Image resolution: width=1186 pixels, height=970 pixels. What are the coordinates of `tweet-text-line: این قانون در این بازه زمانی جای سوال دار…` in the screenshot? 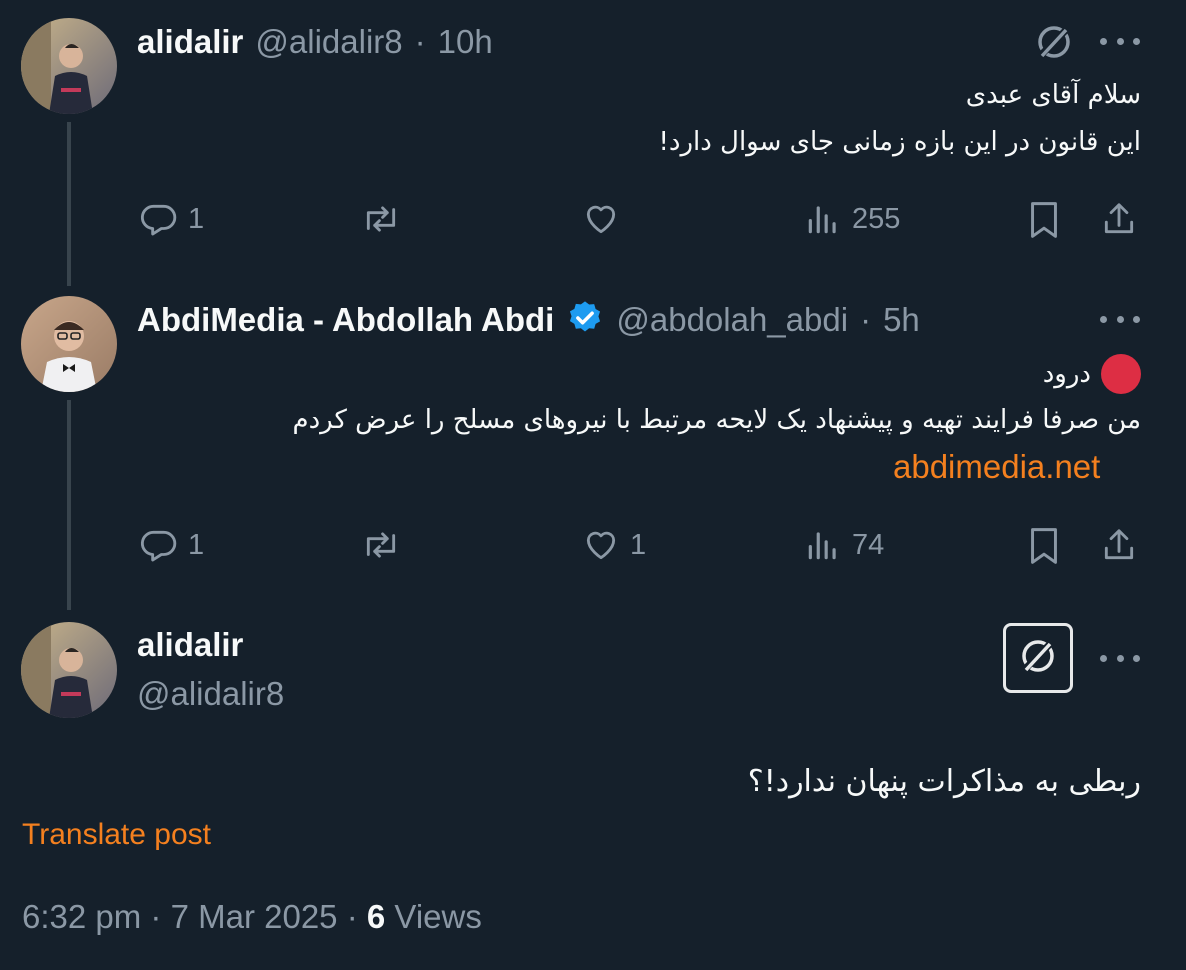 It's located at (899, 142).